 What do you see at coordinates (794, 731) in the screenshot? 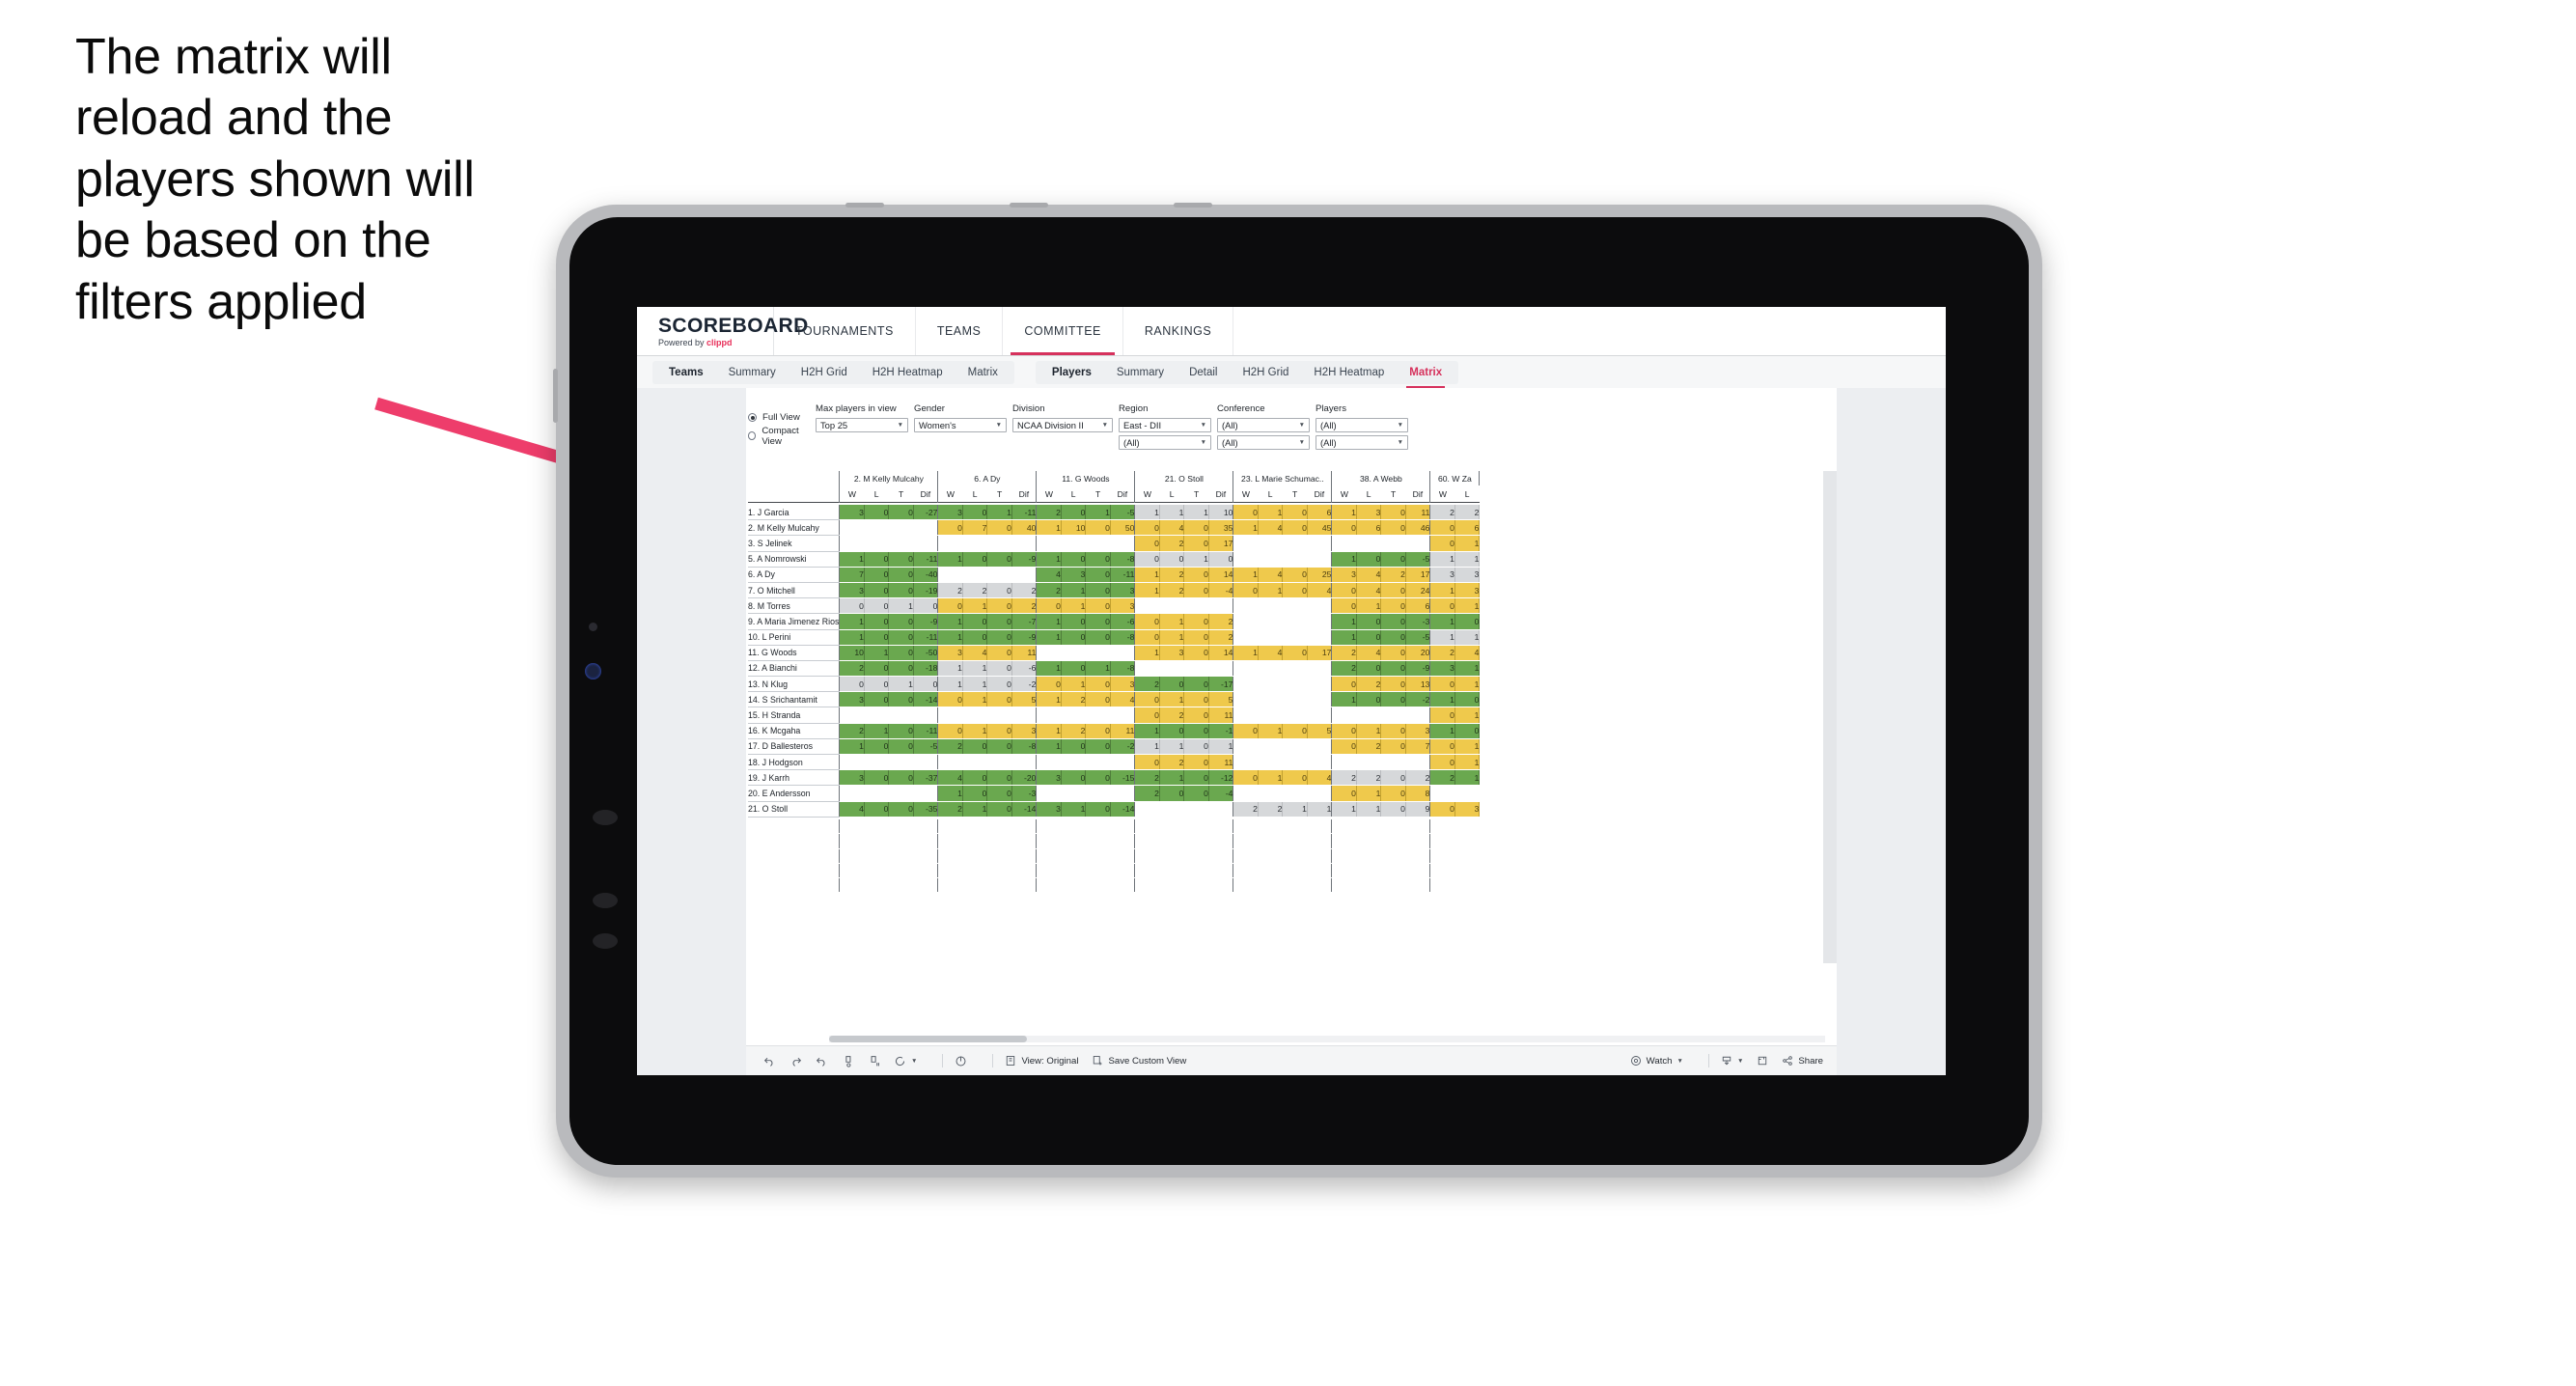
I see `matrix-row-label: 16. K Mcgaha` at bounding box center [794, 731].